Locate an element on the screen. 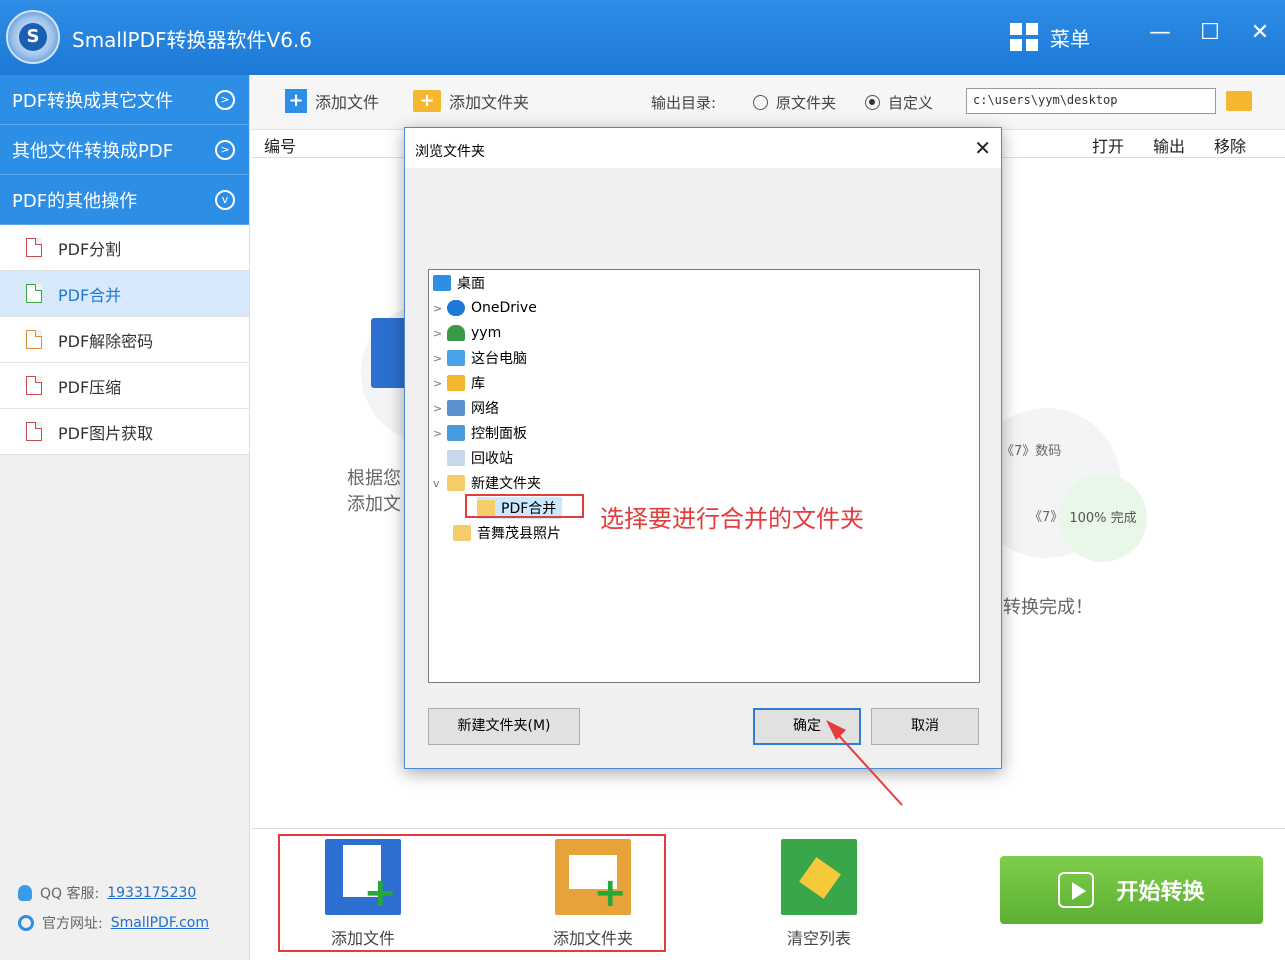 This screenshot has height=960, width=1285. tree-item-onedrive: > OneDrive is located at coordinates (485, 308).